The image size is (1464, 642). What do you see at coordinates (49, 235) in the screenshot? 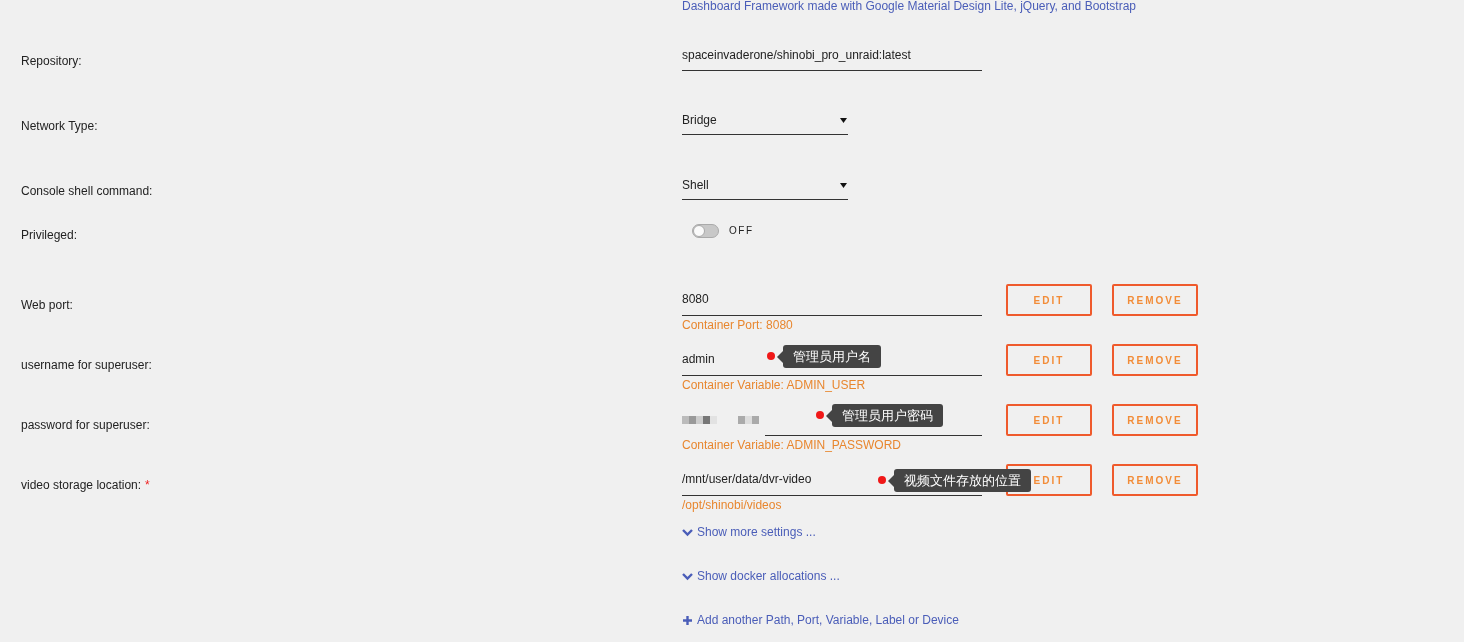
I see `field-label: Privileged:` at bounding box center [49, 235].